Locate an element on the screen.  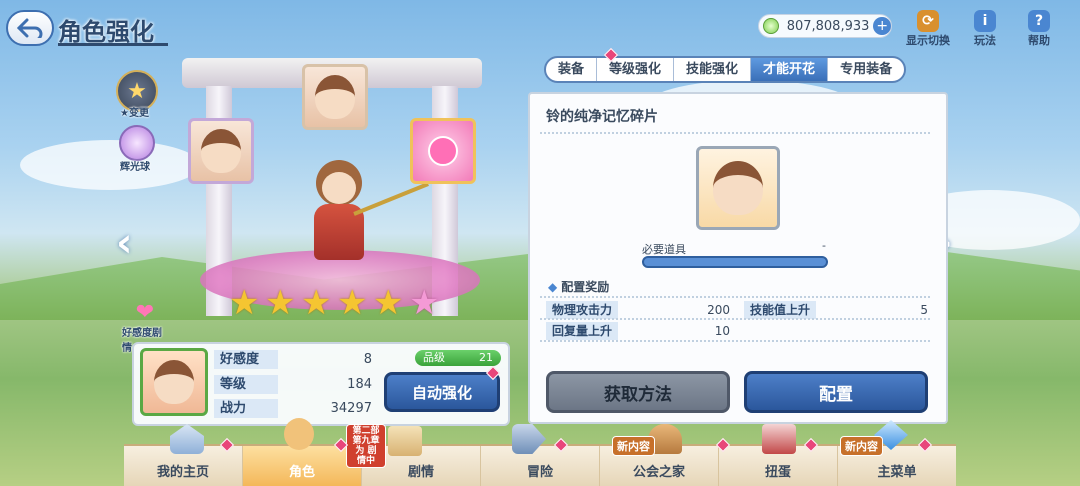
enhance-tabs: 装备 等级强化 技能强化 才能开花 专用装备 is located at coordinates (725, 69).